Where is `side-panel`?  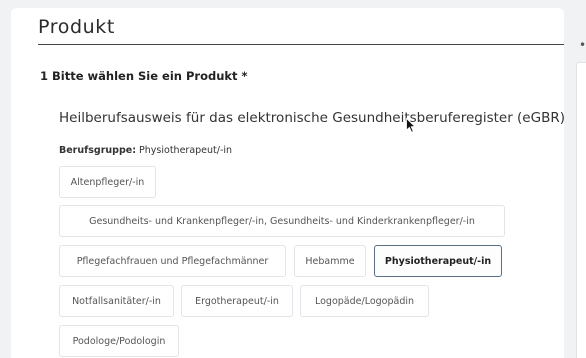 side-panel is located at coordinates (581, 210).